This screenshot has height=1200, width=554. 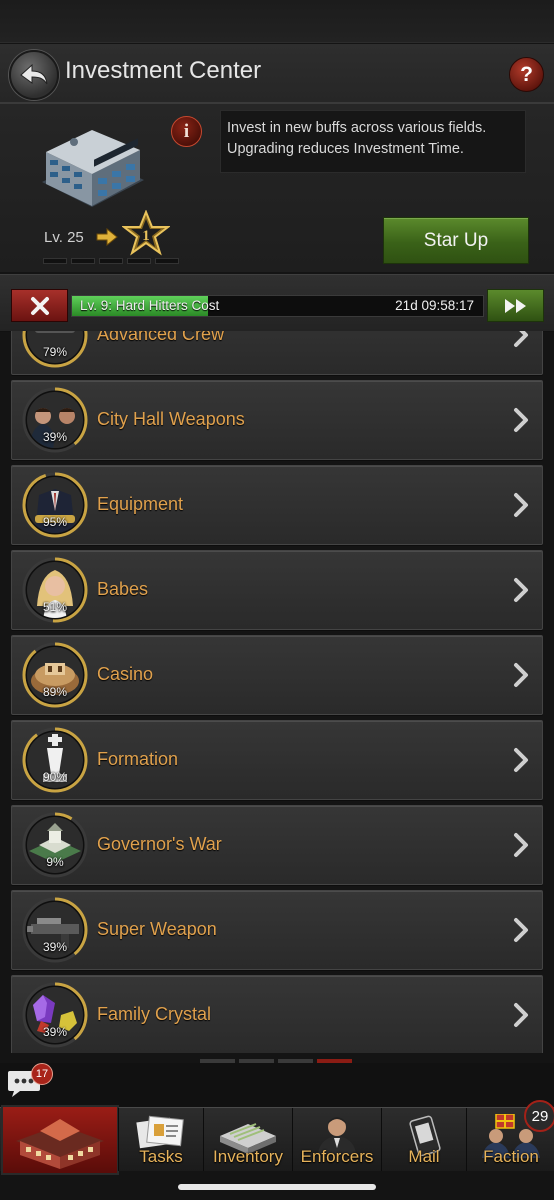 What do you see at coordinates (163, 70) in the screenshot?
I see `page-title: Investment Center` at bounding box center [163, 70].